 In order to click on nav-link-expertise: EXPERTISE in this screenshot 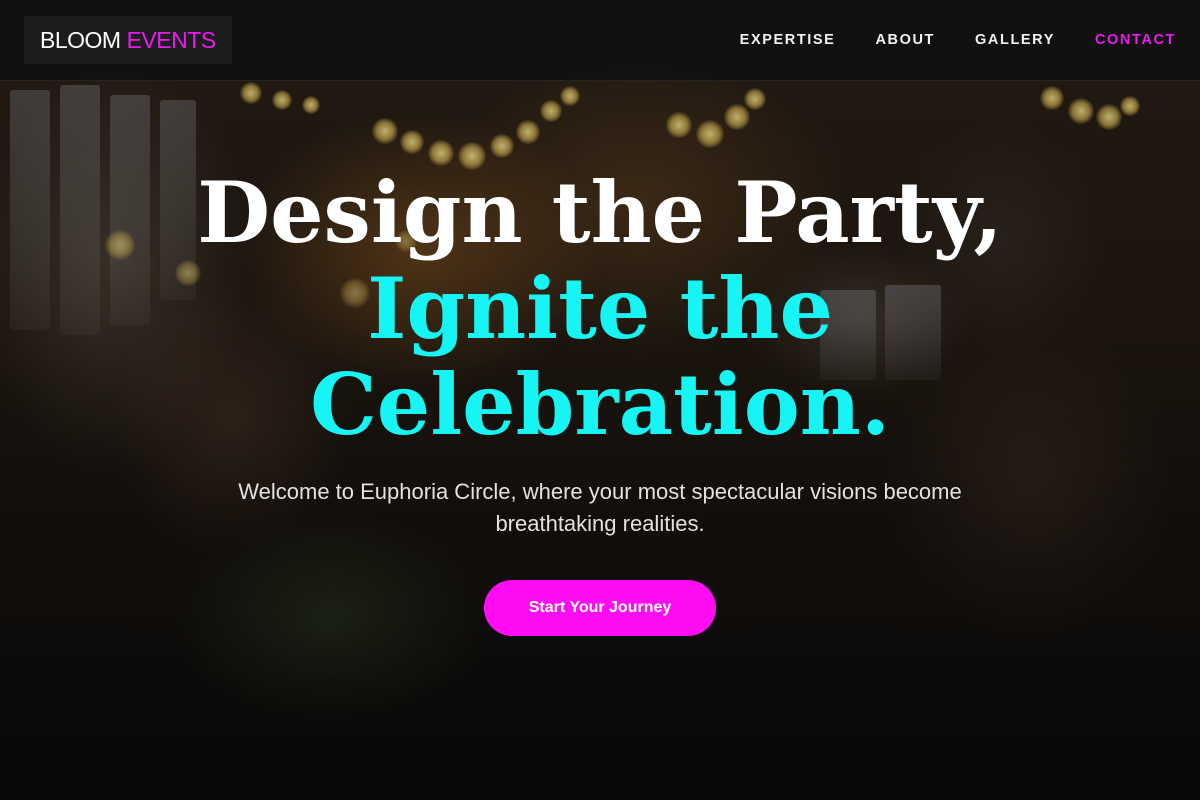, I will do `click(788, 40)`.